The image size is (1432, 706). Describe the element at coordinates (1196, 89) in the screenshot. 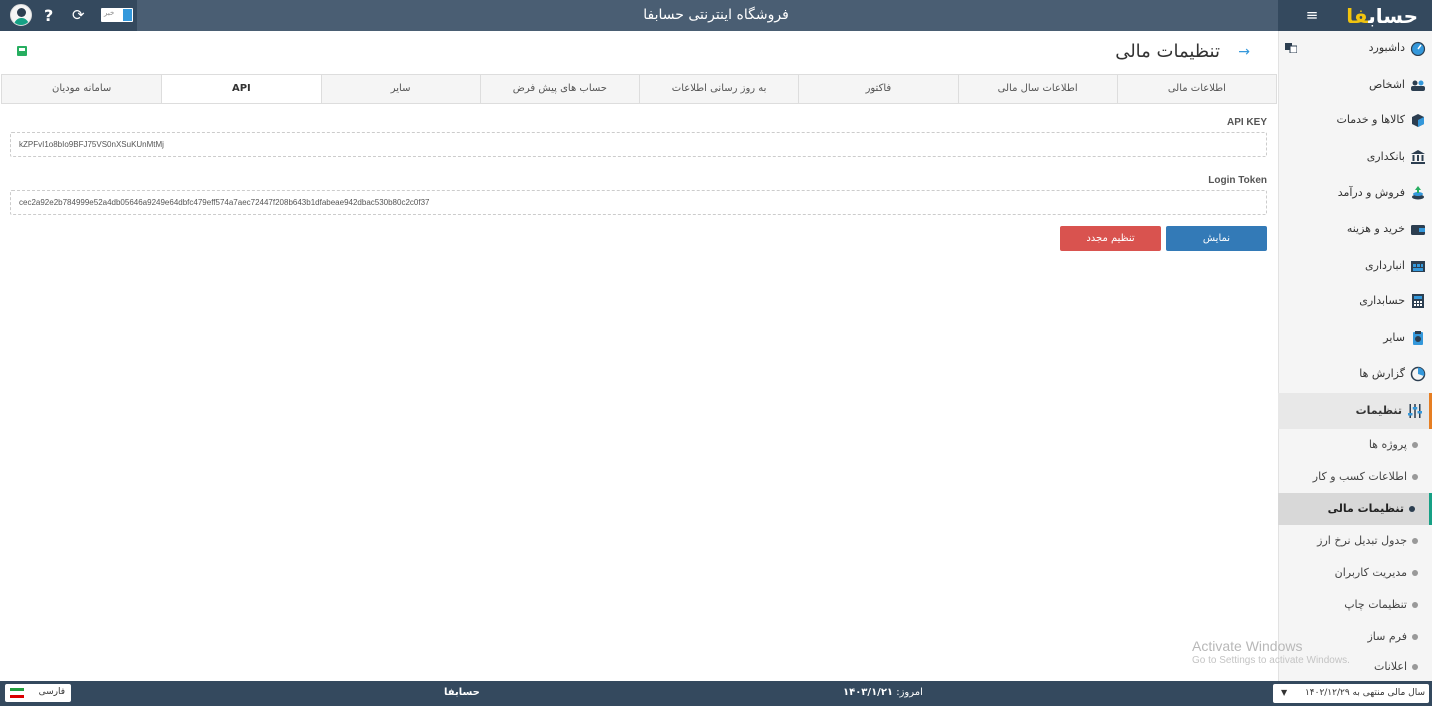

I see `tab-financial-info: اطلاعات مالی` at that location.